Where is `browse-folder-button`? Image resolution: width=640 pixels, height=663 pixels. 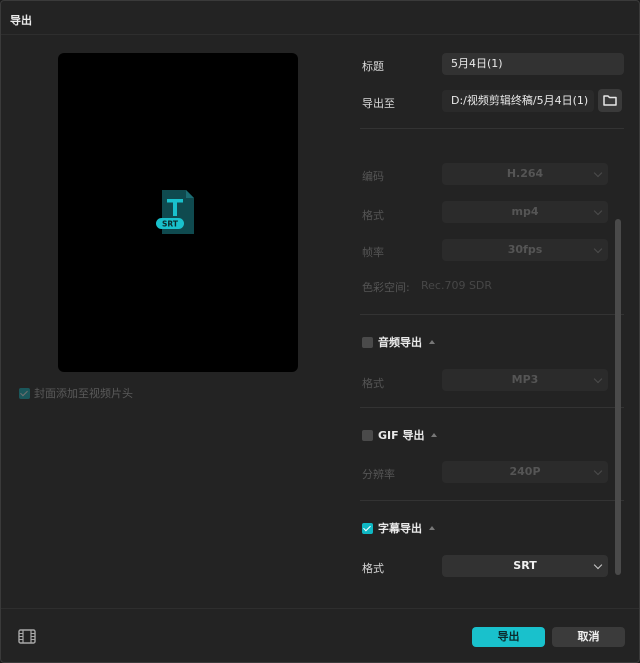
browse-folder-button is located at coordinates (610, 100).